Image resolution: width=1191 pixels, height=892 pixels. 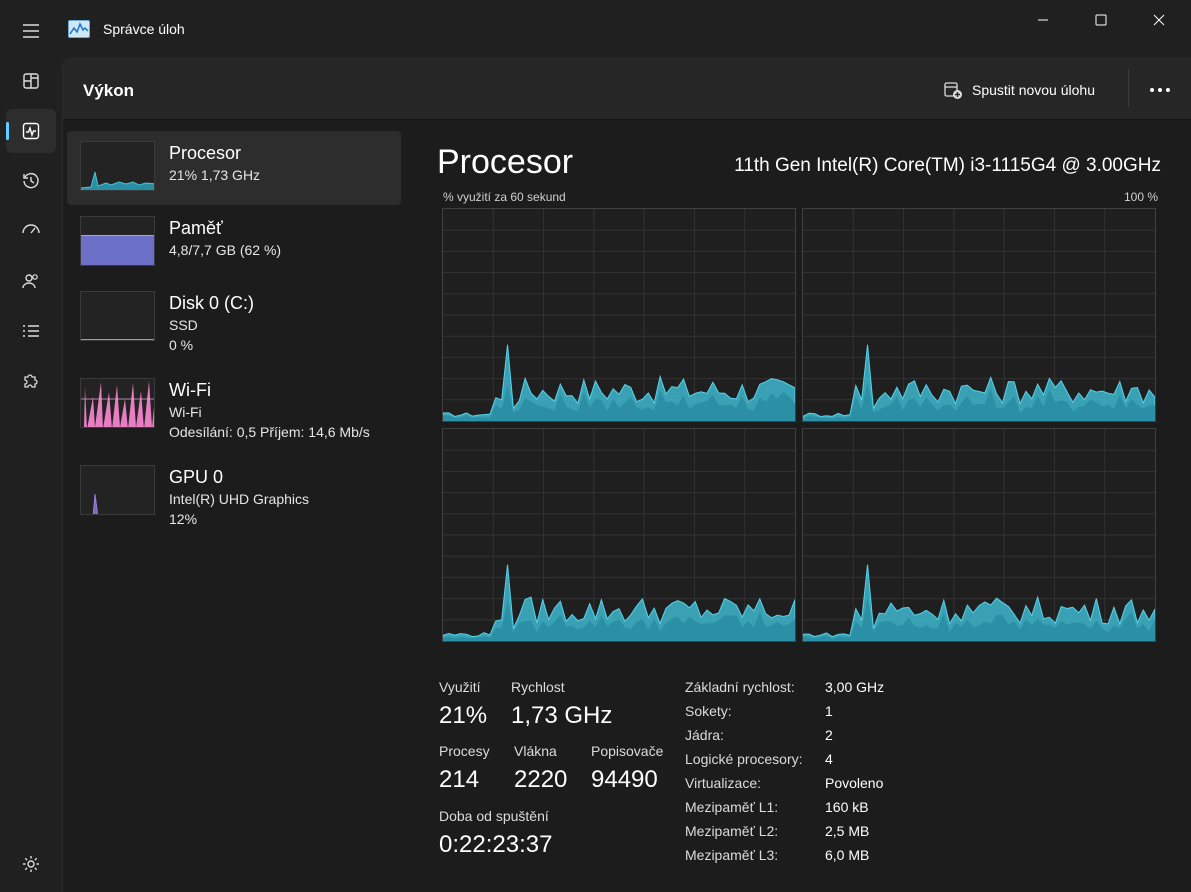 I want to click on nav-performance, so click(x=31, y=131).